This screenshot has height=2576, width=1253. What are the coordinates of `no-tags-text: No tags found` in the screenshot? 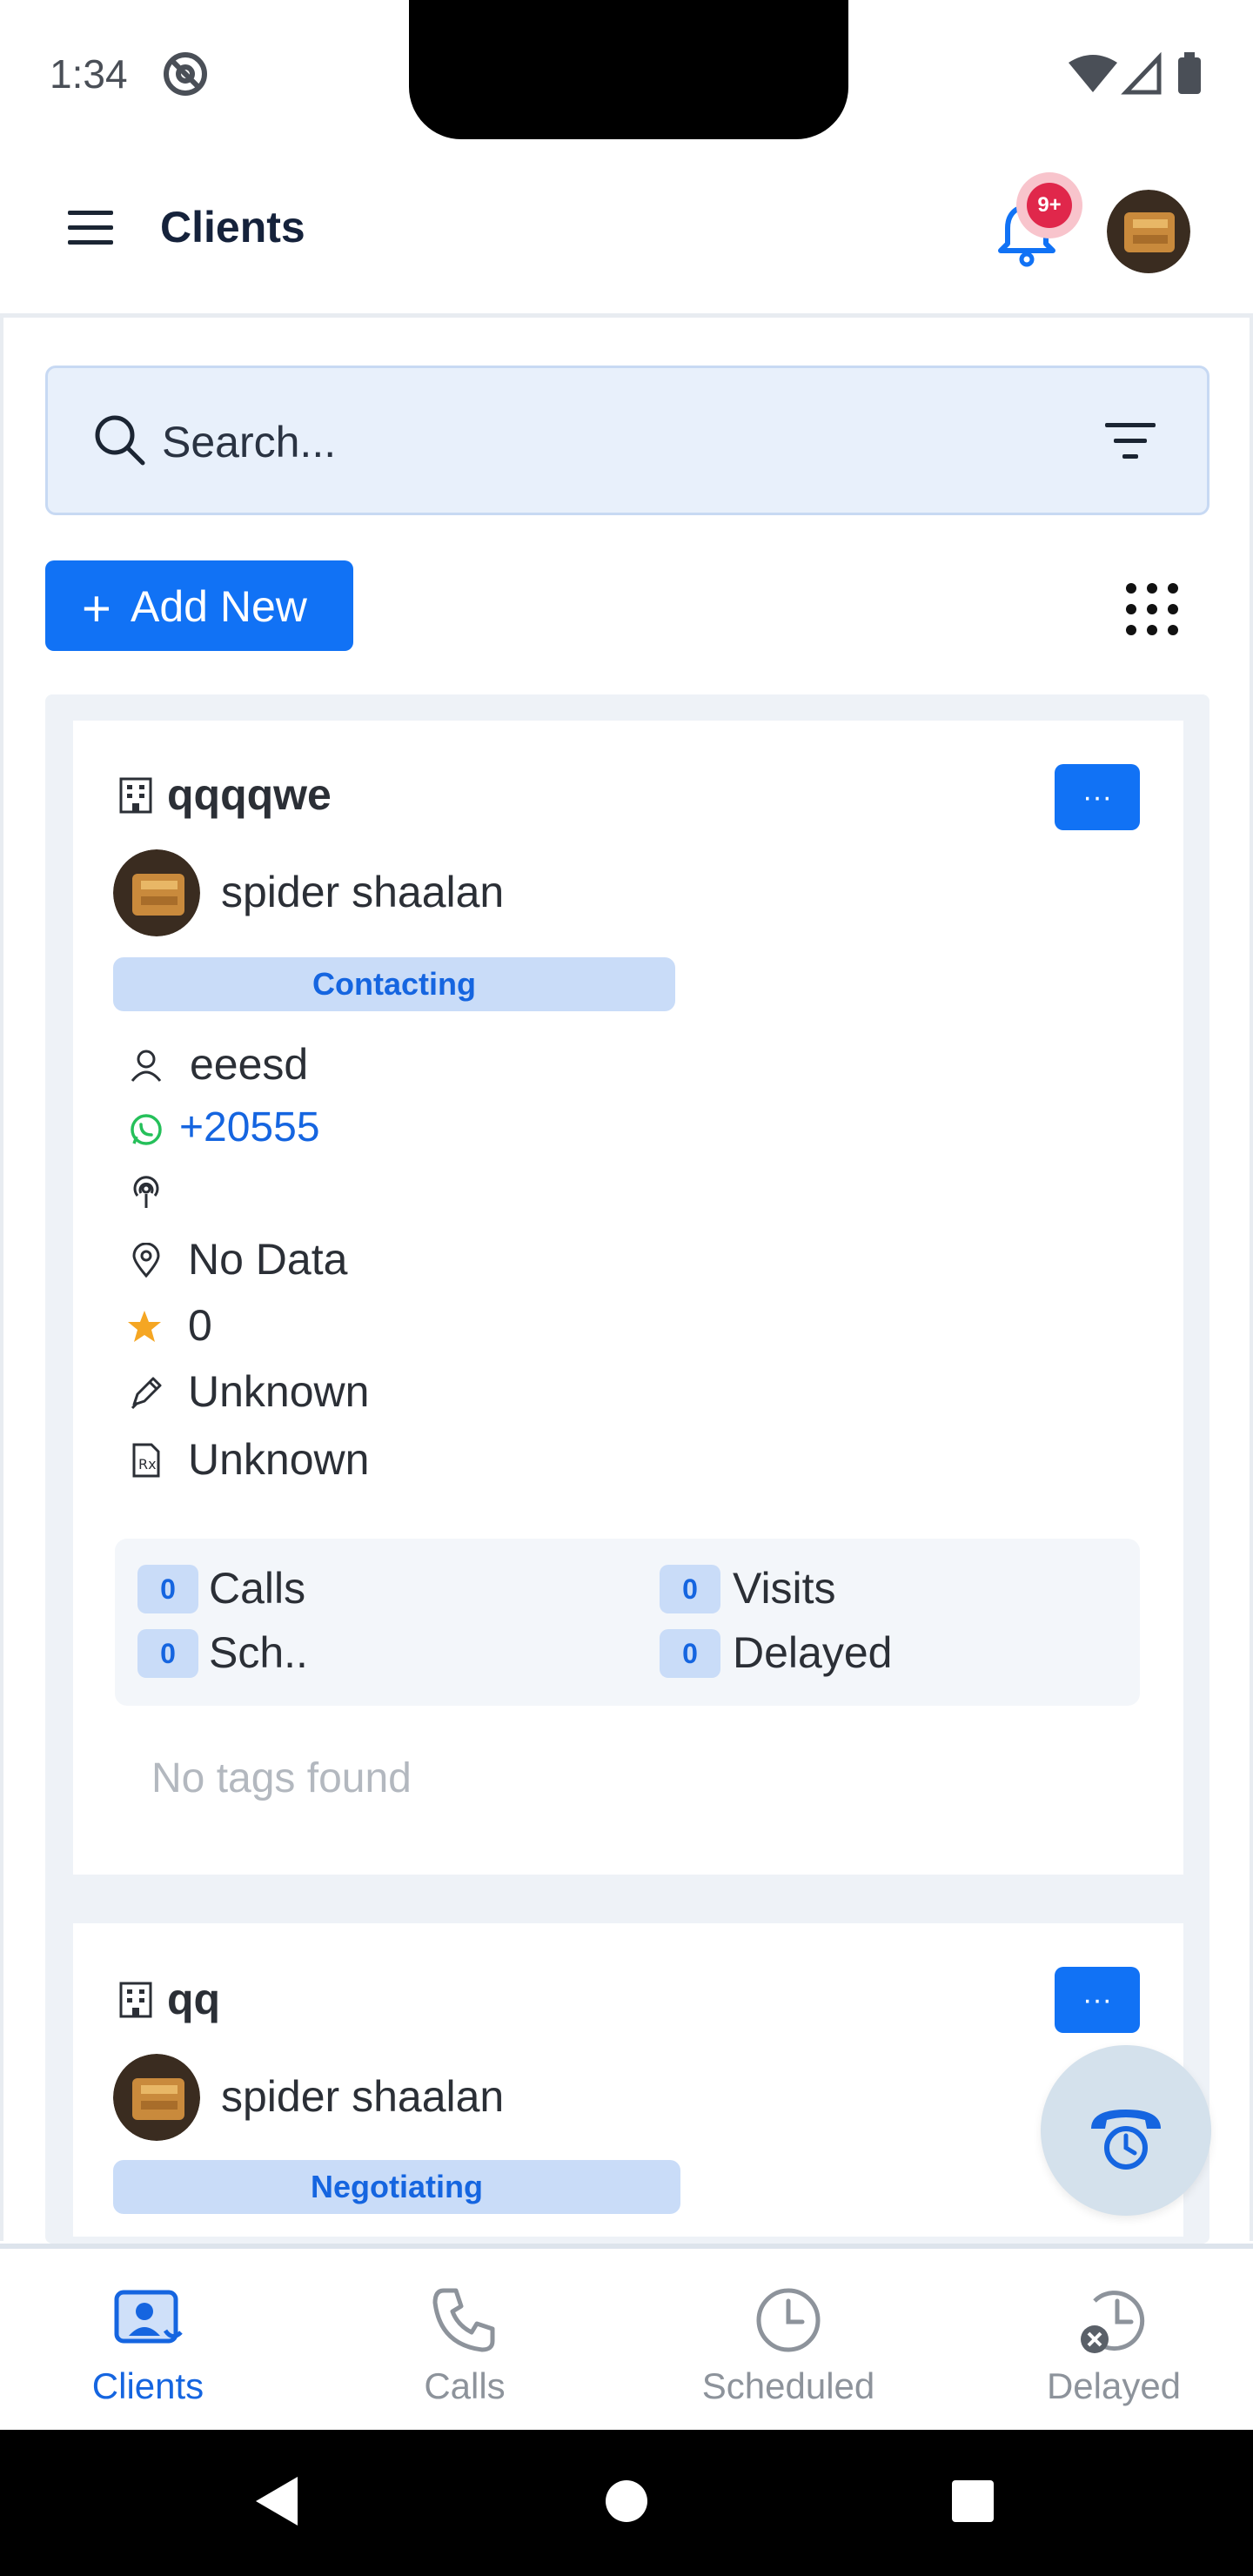 It's located at (281, 1778).